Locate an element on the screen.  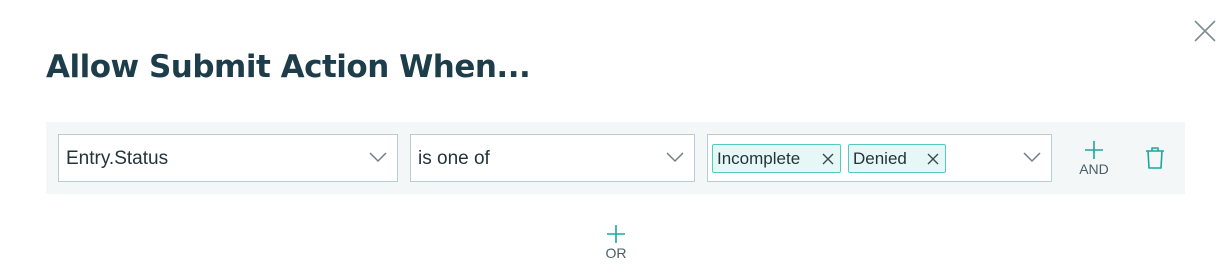
close-button is located at coordinates (1205, 31).